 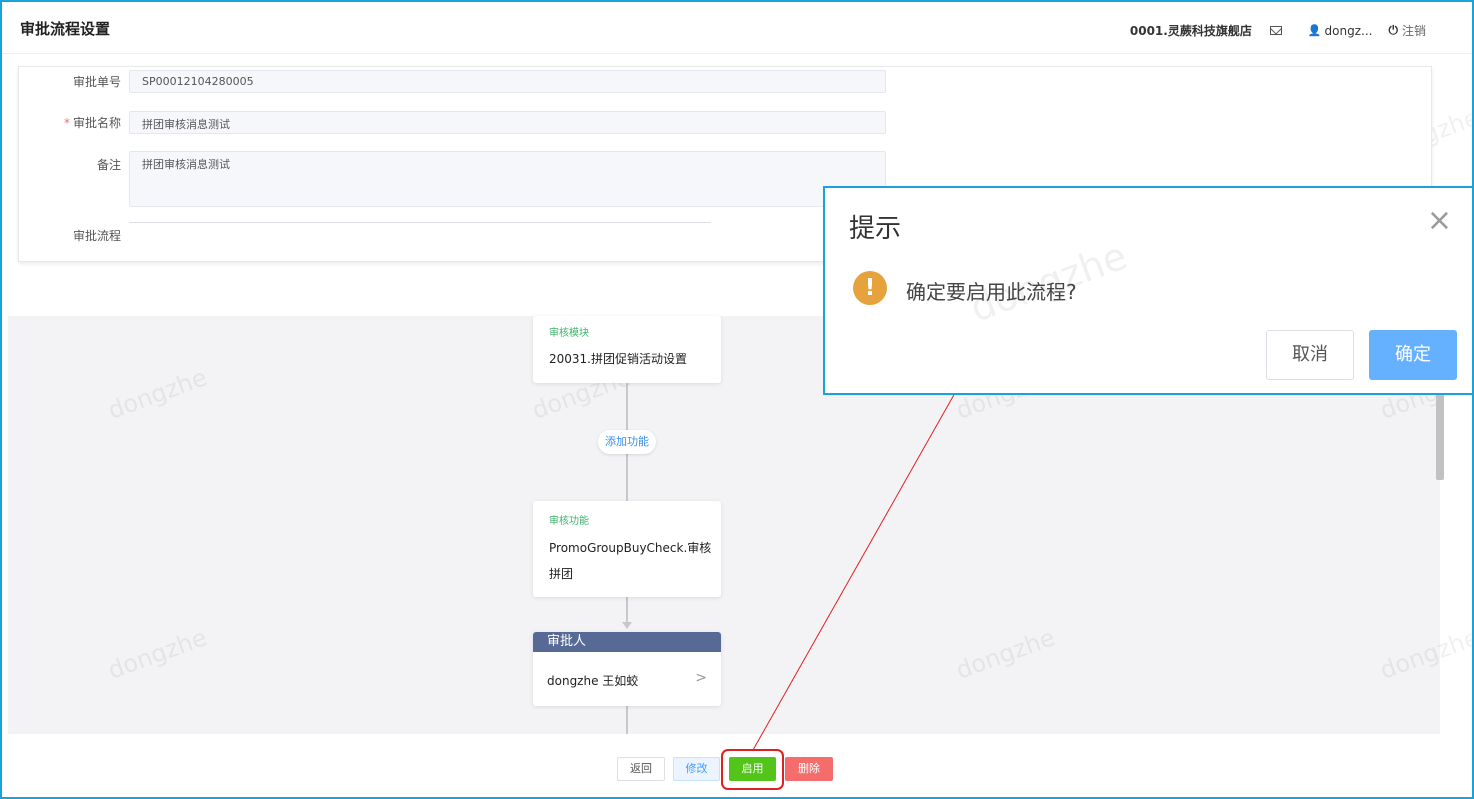 What do you see at coordinates (96, 236) in the screenshot?
I see `flow-label: 审批流程` at bounding box center [96, 236].